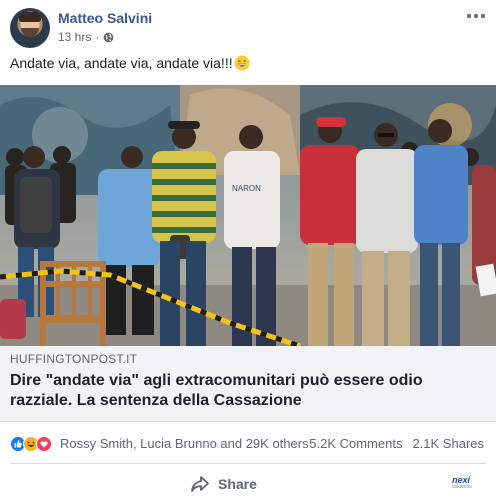 This screenshot has width=496, height=500. Describe the element at coordinates (462, 487) in the screenshot. I see `nexi-subtext: solutions` at that location.